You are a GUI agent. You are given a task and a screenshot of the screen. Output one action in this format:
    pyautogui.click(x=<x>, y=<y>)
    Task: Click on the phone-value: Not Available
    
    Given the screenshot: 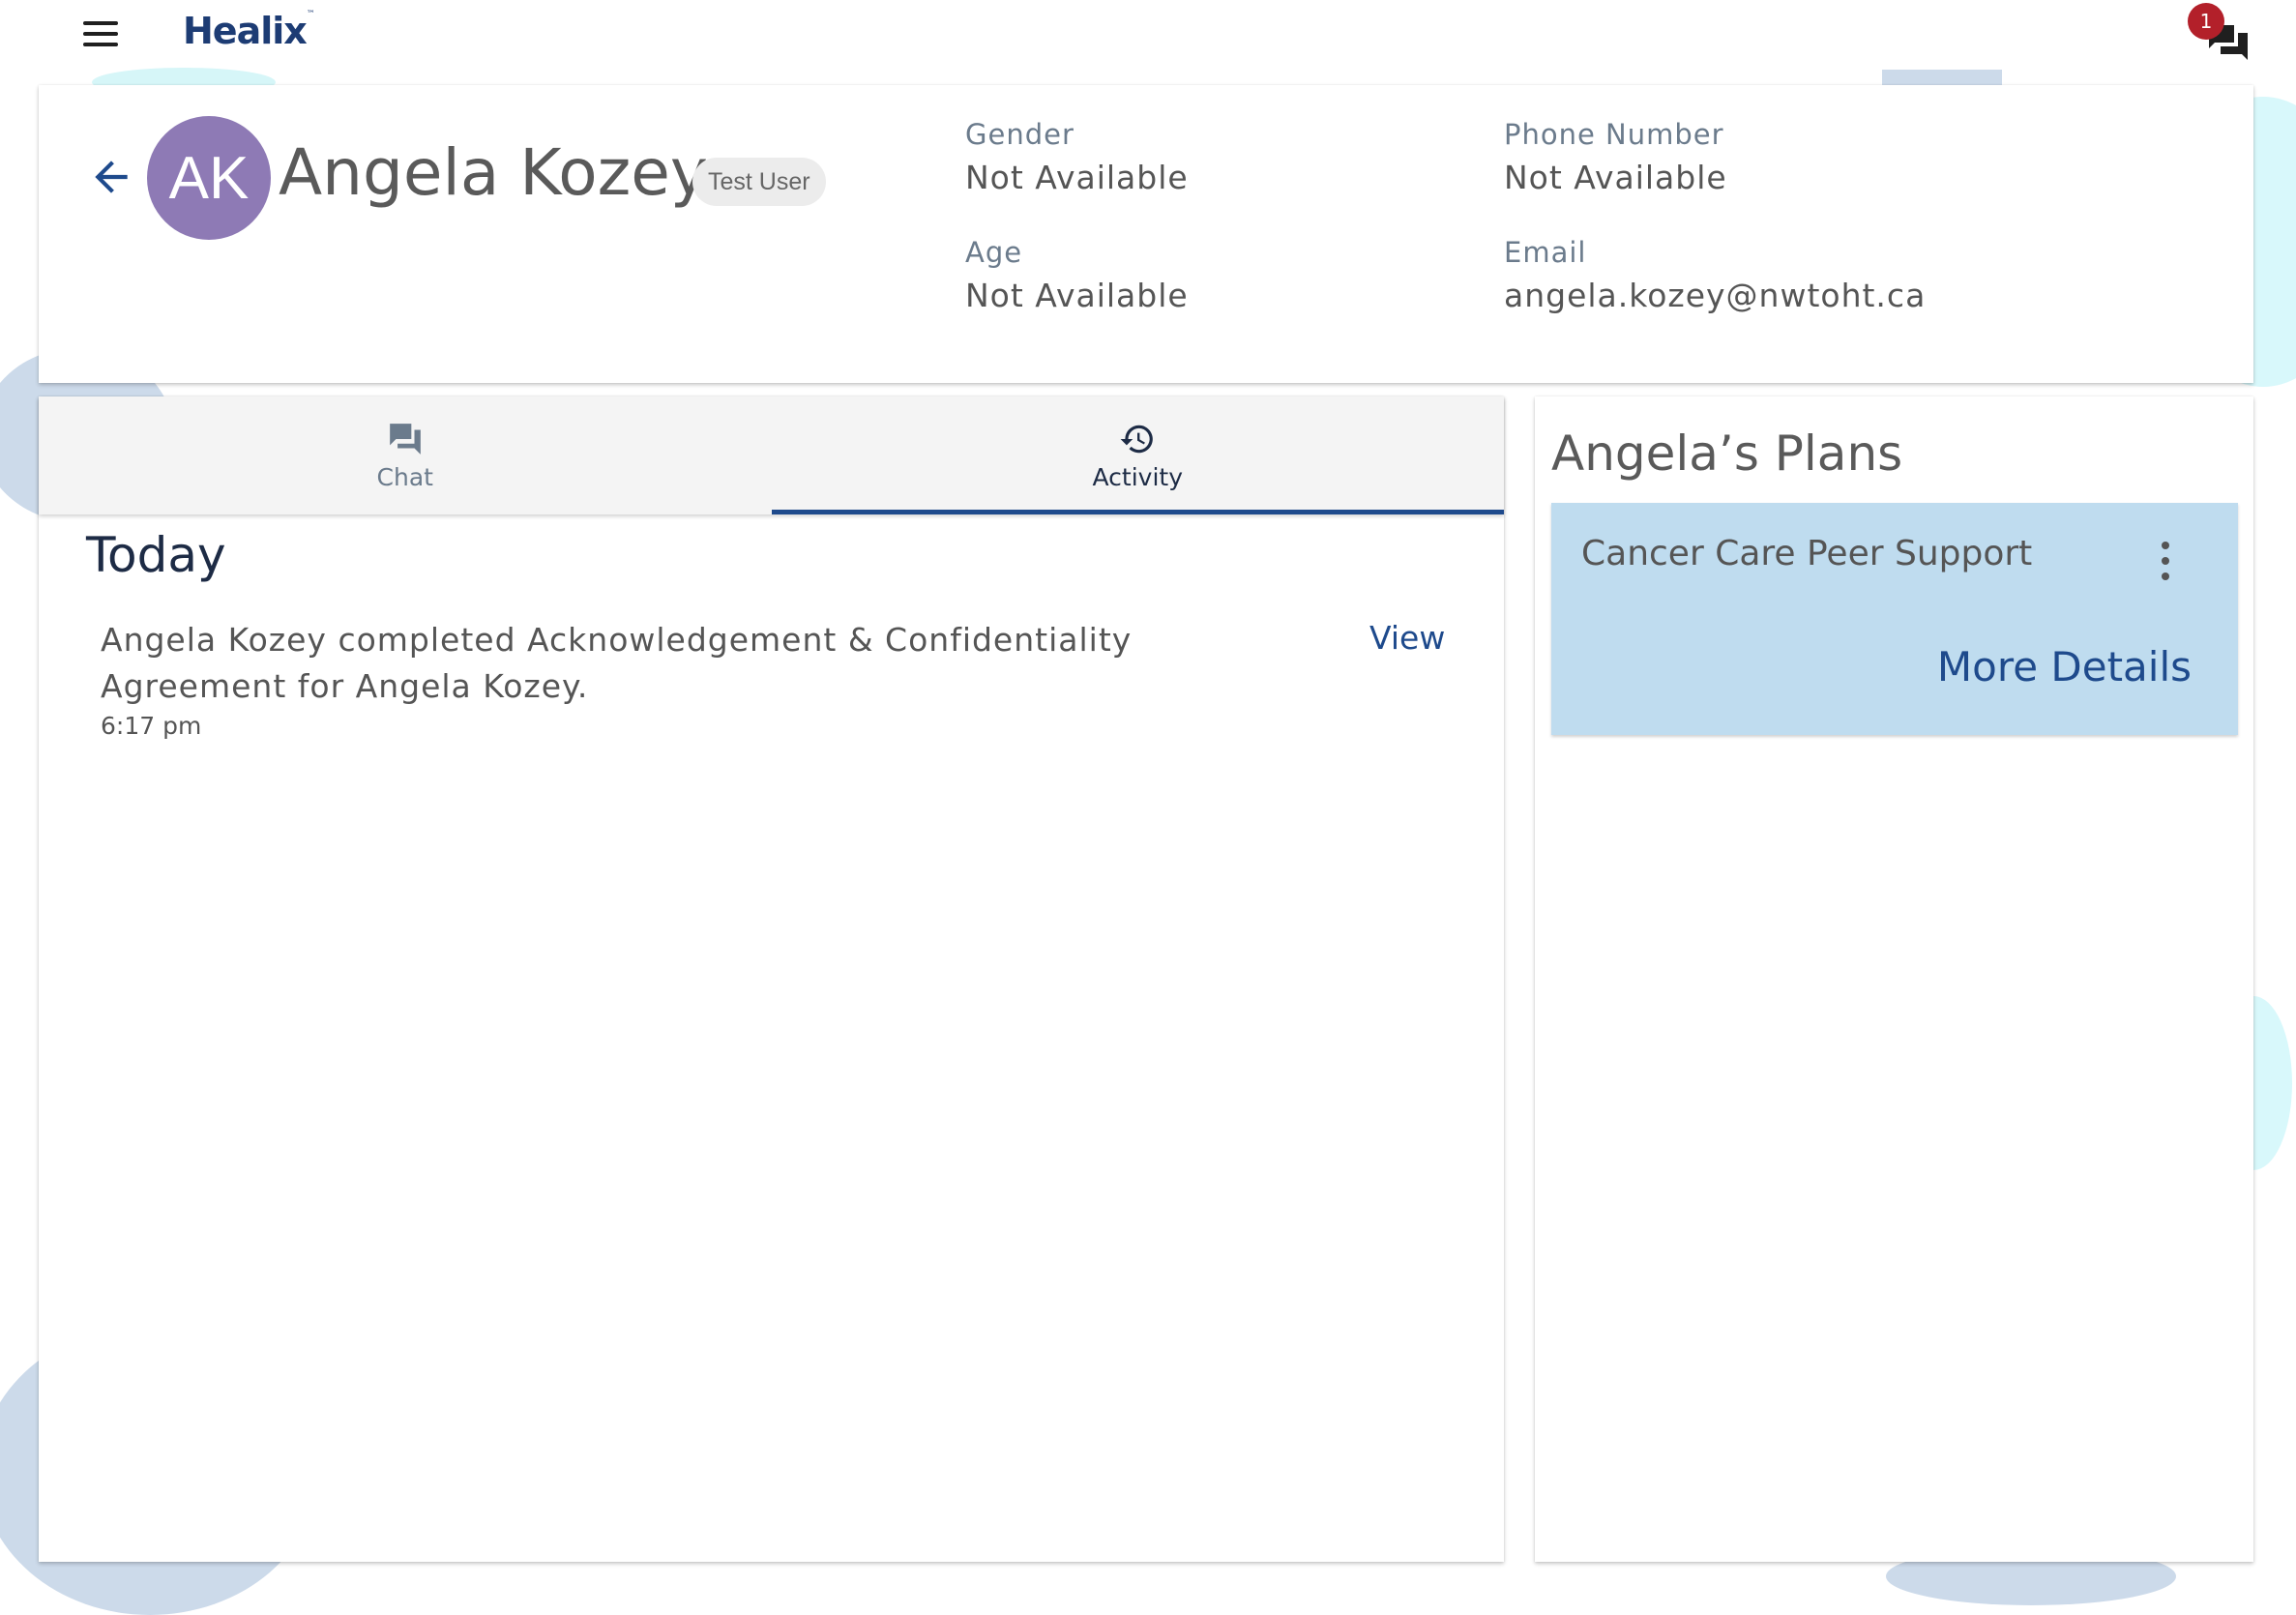 What is the action you would take?
    pyautogui.click(x=1615, y=177)
    